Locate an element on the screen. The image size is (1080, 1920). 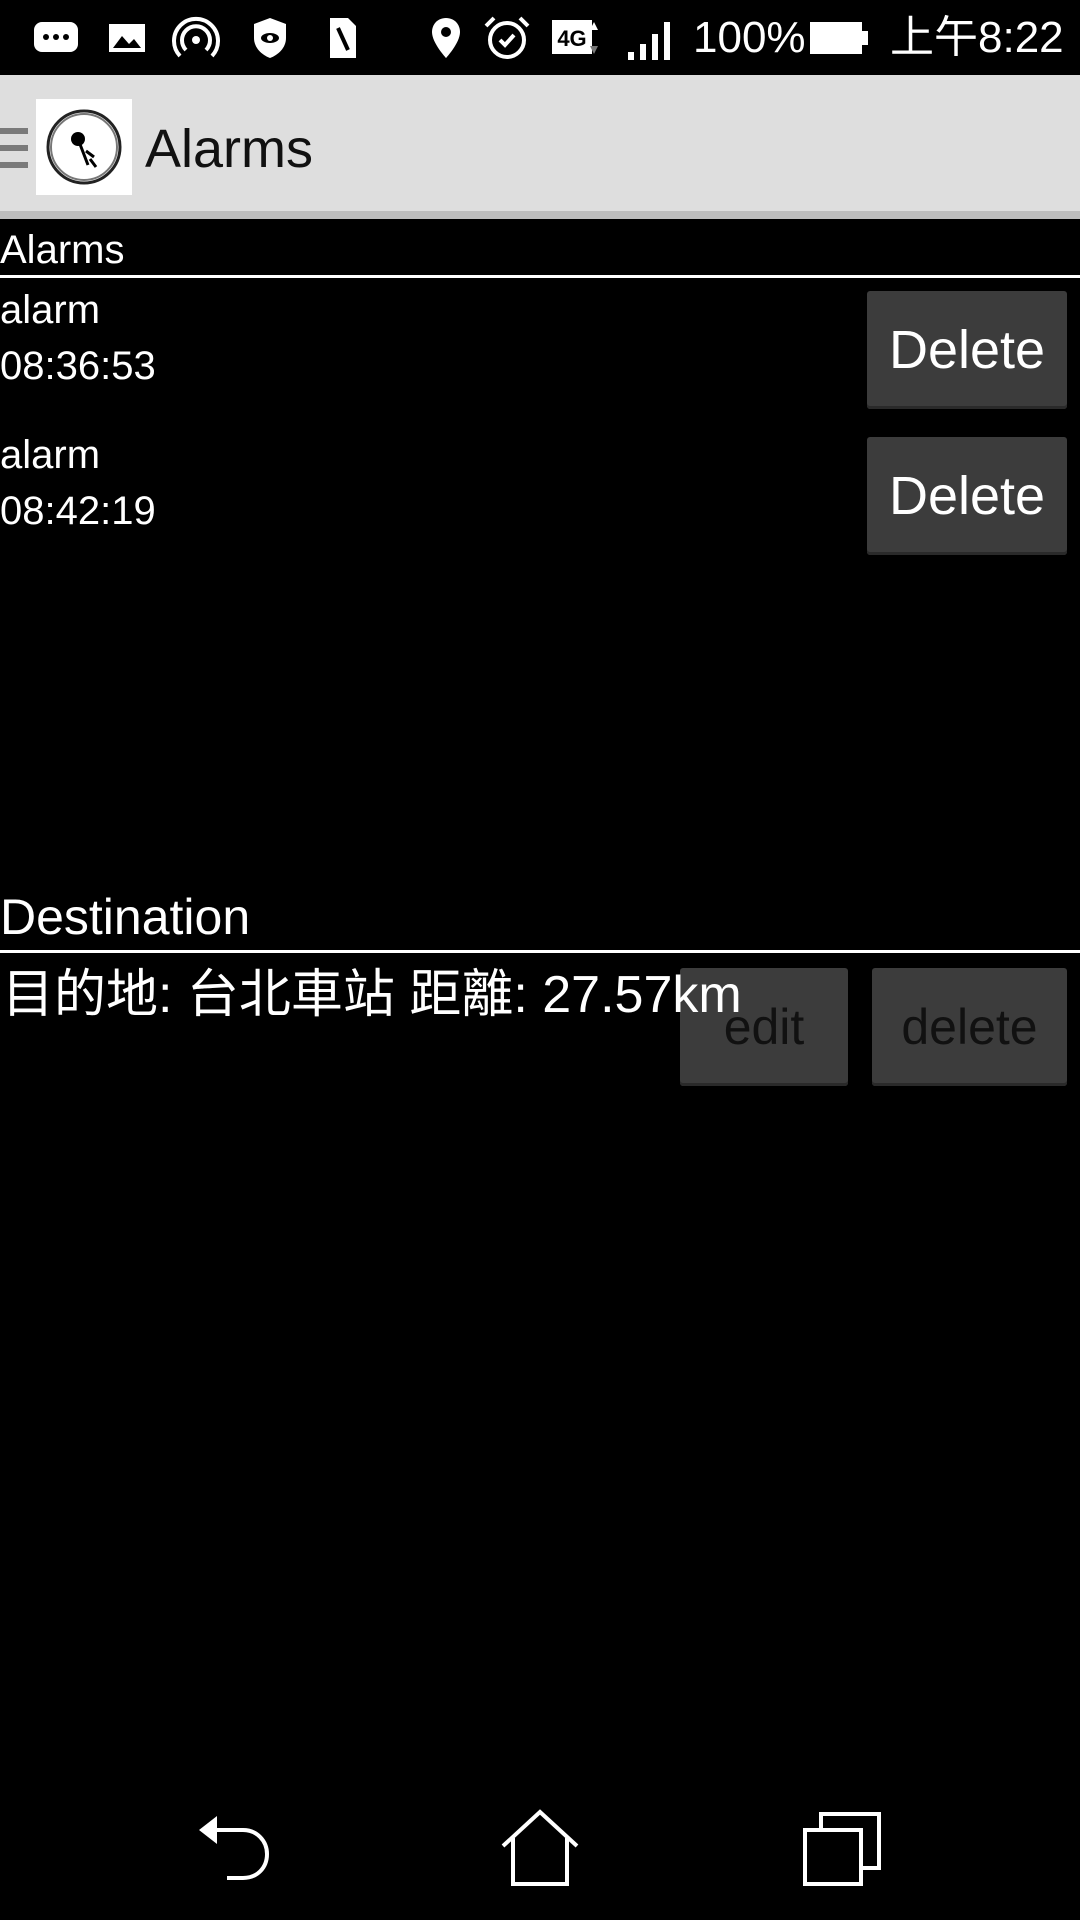
image-icon is located at coordinates (127, 38).